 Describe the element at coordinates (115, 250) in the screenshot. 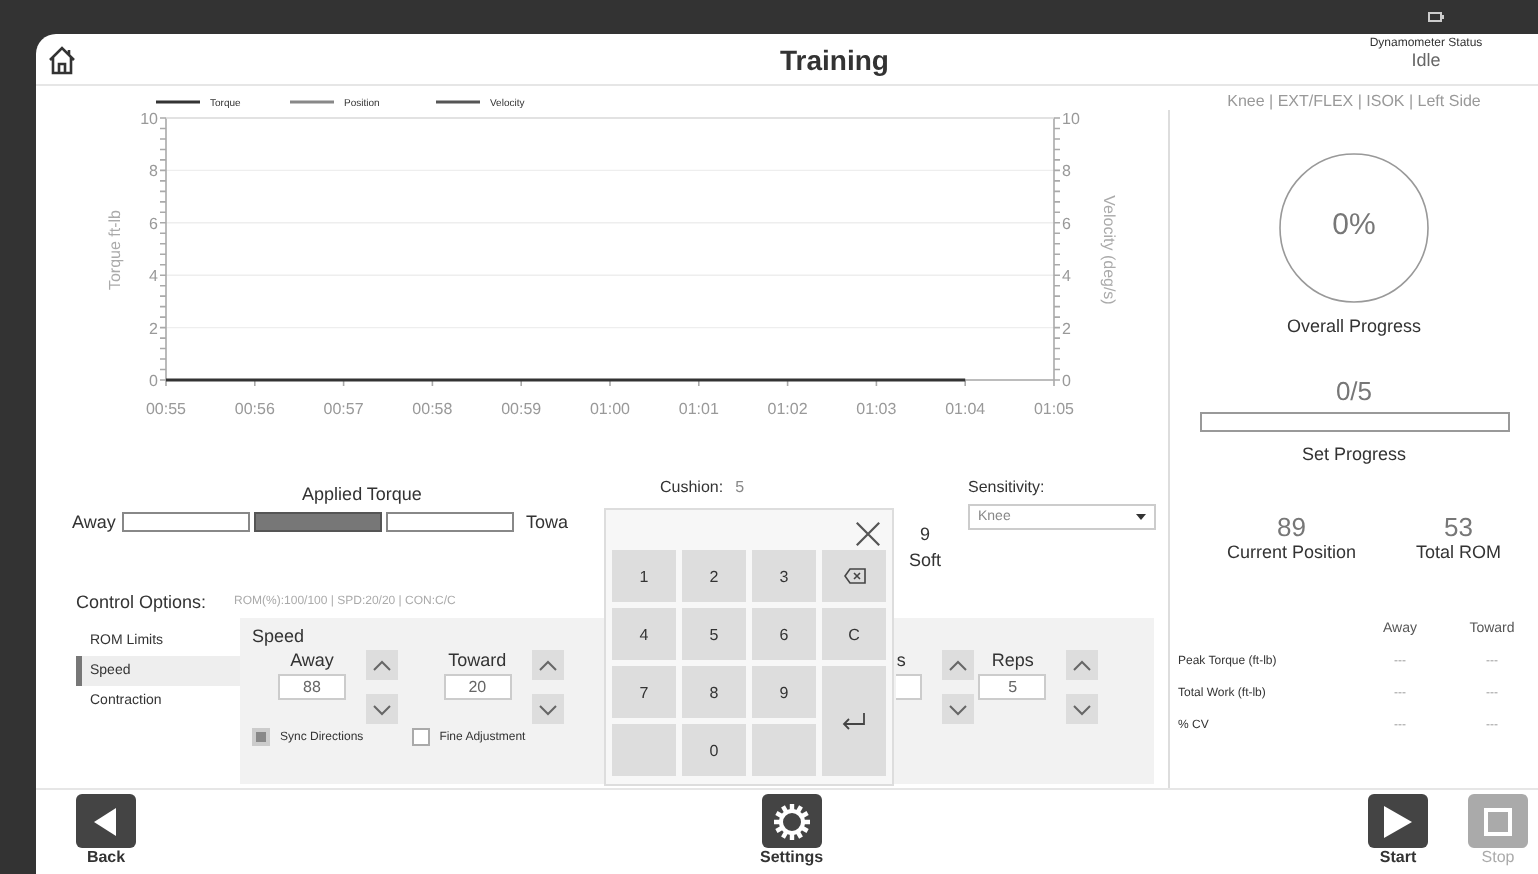

I see `axis-title: Torque ft-lb` at that location.